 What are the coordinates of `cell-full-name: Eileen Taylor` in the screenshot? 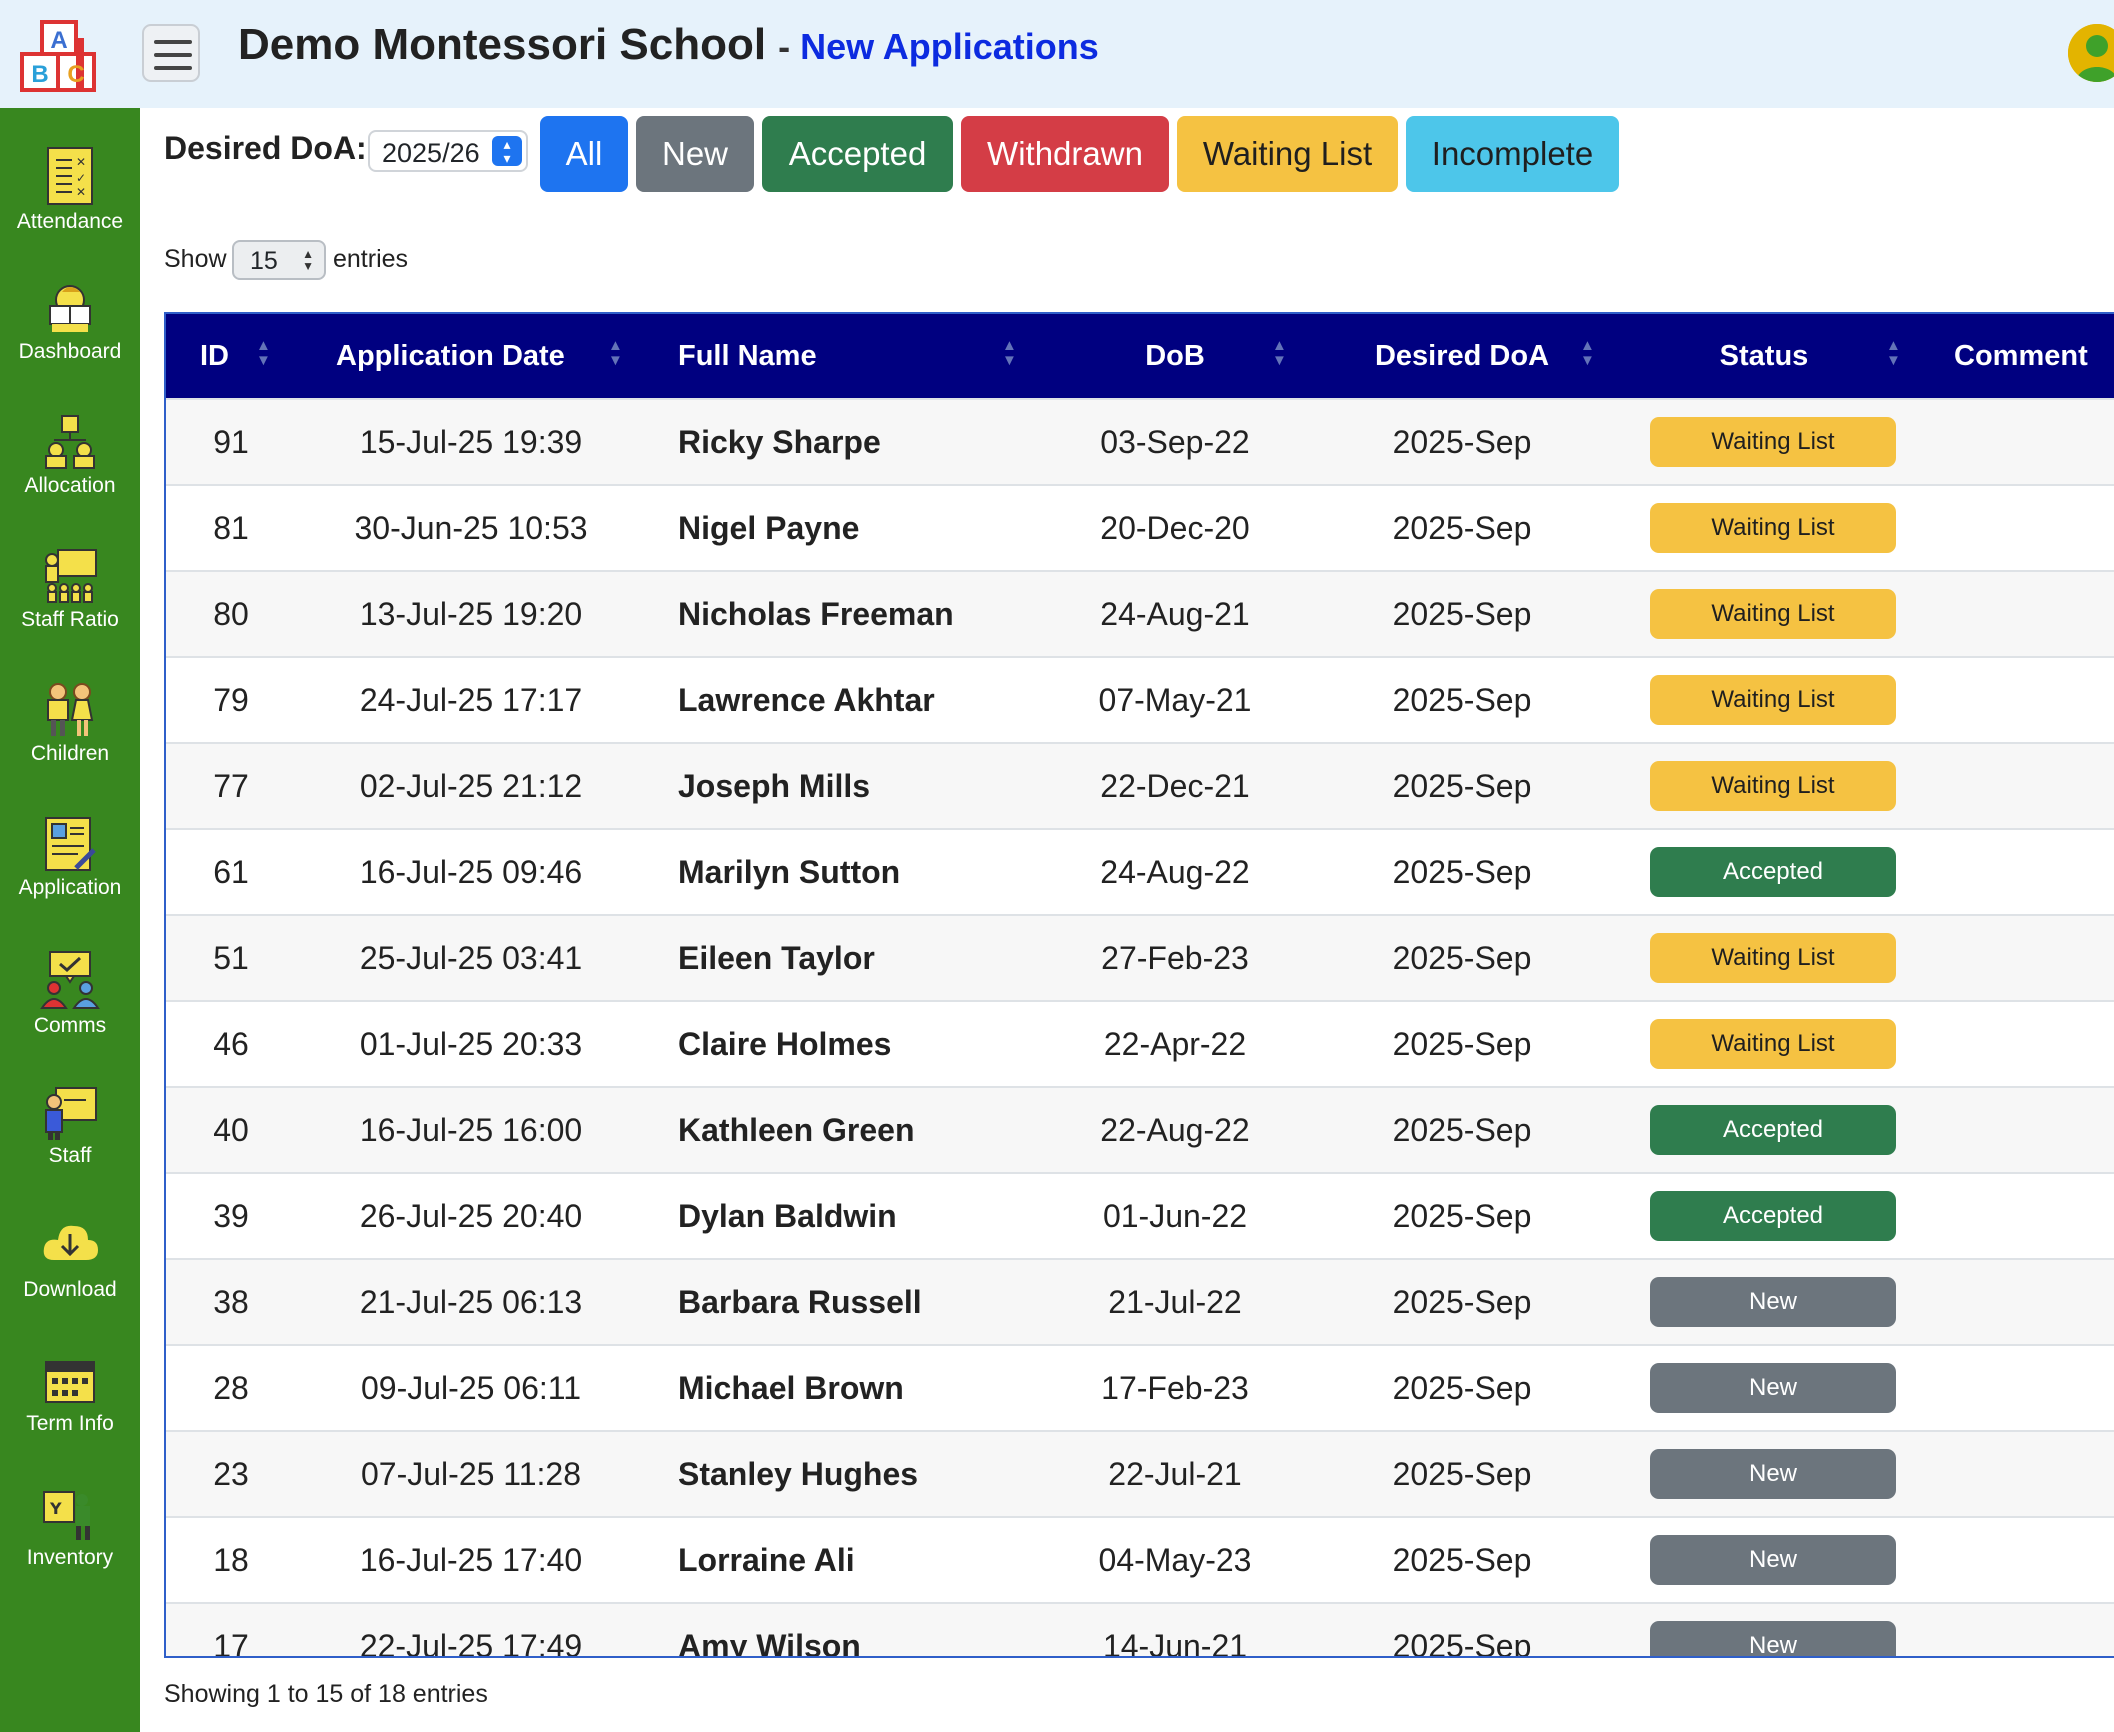 It's located at (843, 957).